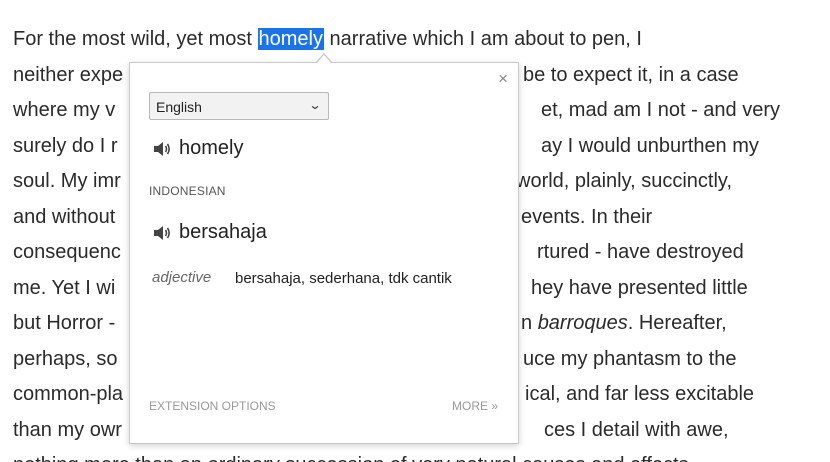 This screenshot has height=462, width=830. I want to click on article-text-segment: rtured - have destroyed, so click(640, 252).